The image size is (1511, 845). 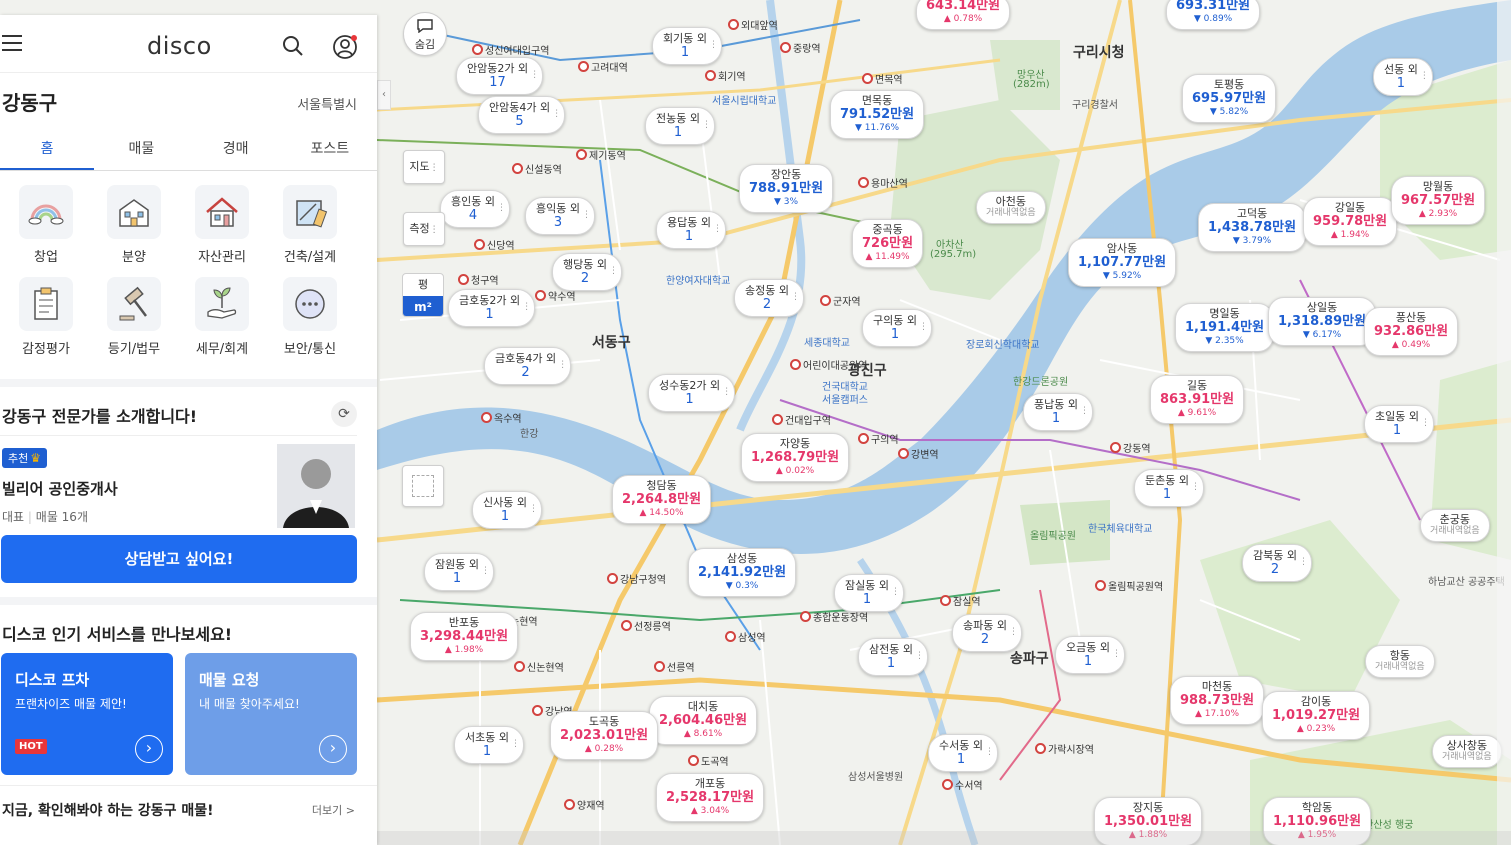 What do you see at coordinates (459, 572) in the screenshot?
I see `listing-count-marker: 잠원동 외 1 ⋮` at bounding box center [459, 572].